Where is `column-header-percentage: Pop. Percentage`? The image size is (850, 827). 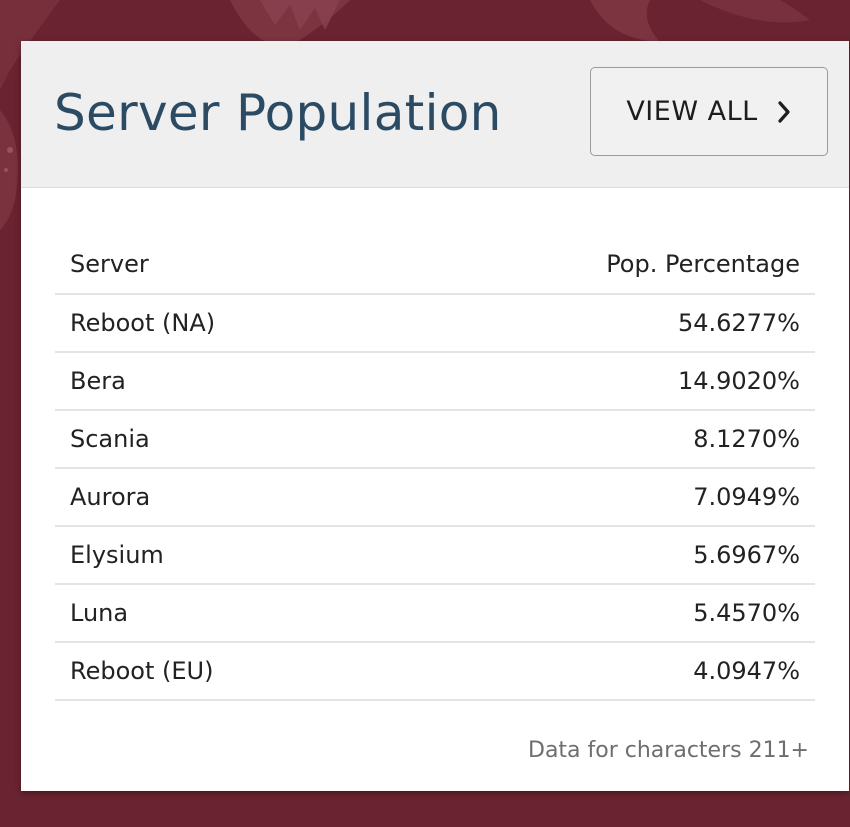
column-header-percentage: Pop. Percentage is located at coordinates (601, 261).